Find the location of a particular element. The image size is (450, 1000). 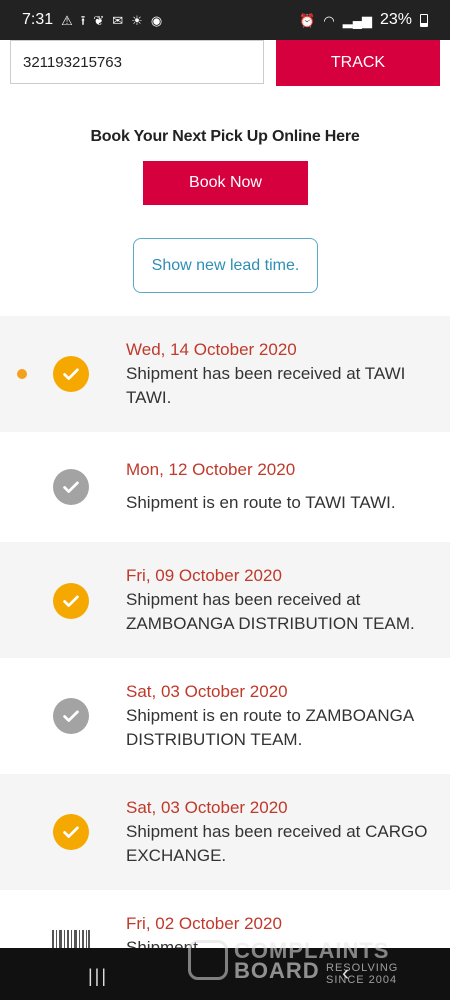

track-button: TRACK is located at coordinates (358, 63).